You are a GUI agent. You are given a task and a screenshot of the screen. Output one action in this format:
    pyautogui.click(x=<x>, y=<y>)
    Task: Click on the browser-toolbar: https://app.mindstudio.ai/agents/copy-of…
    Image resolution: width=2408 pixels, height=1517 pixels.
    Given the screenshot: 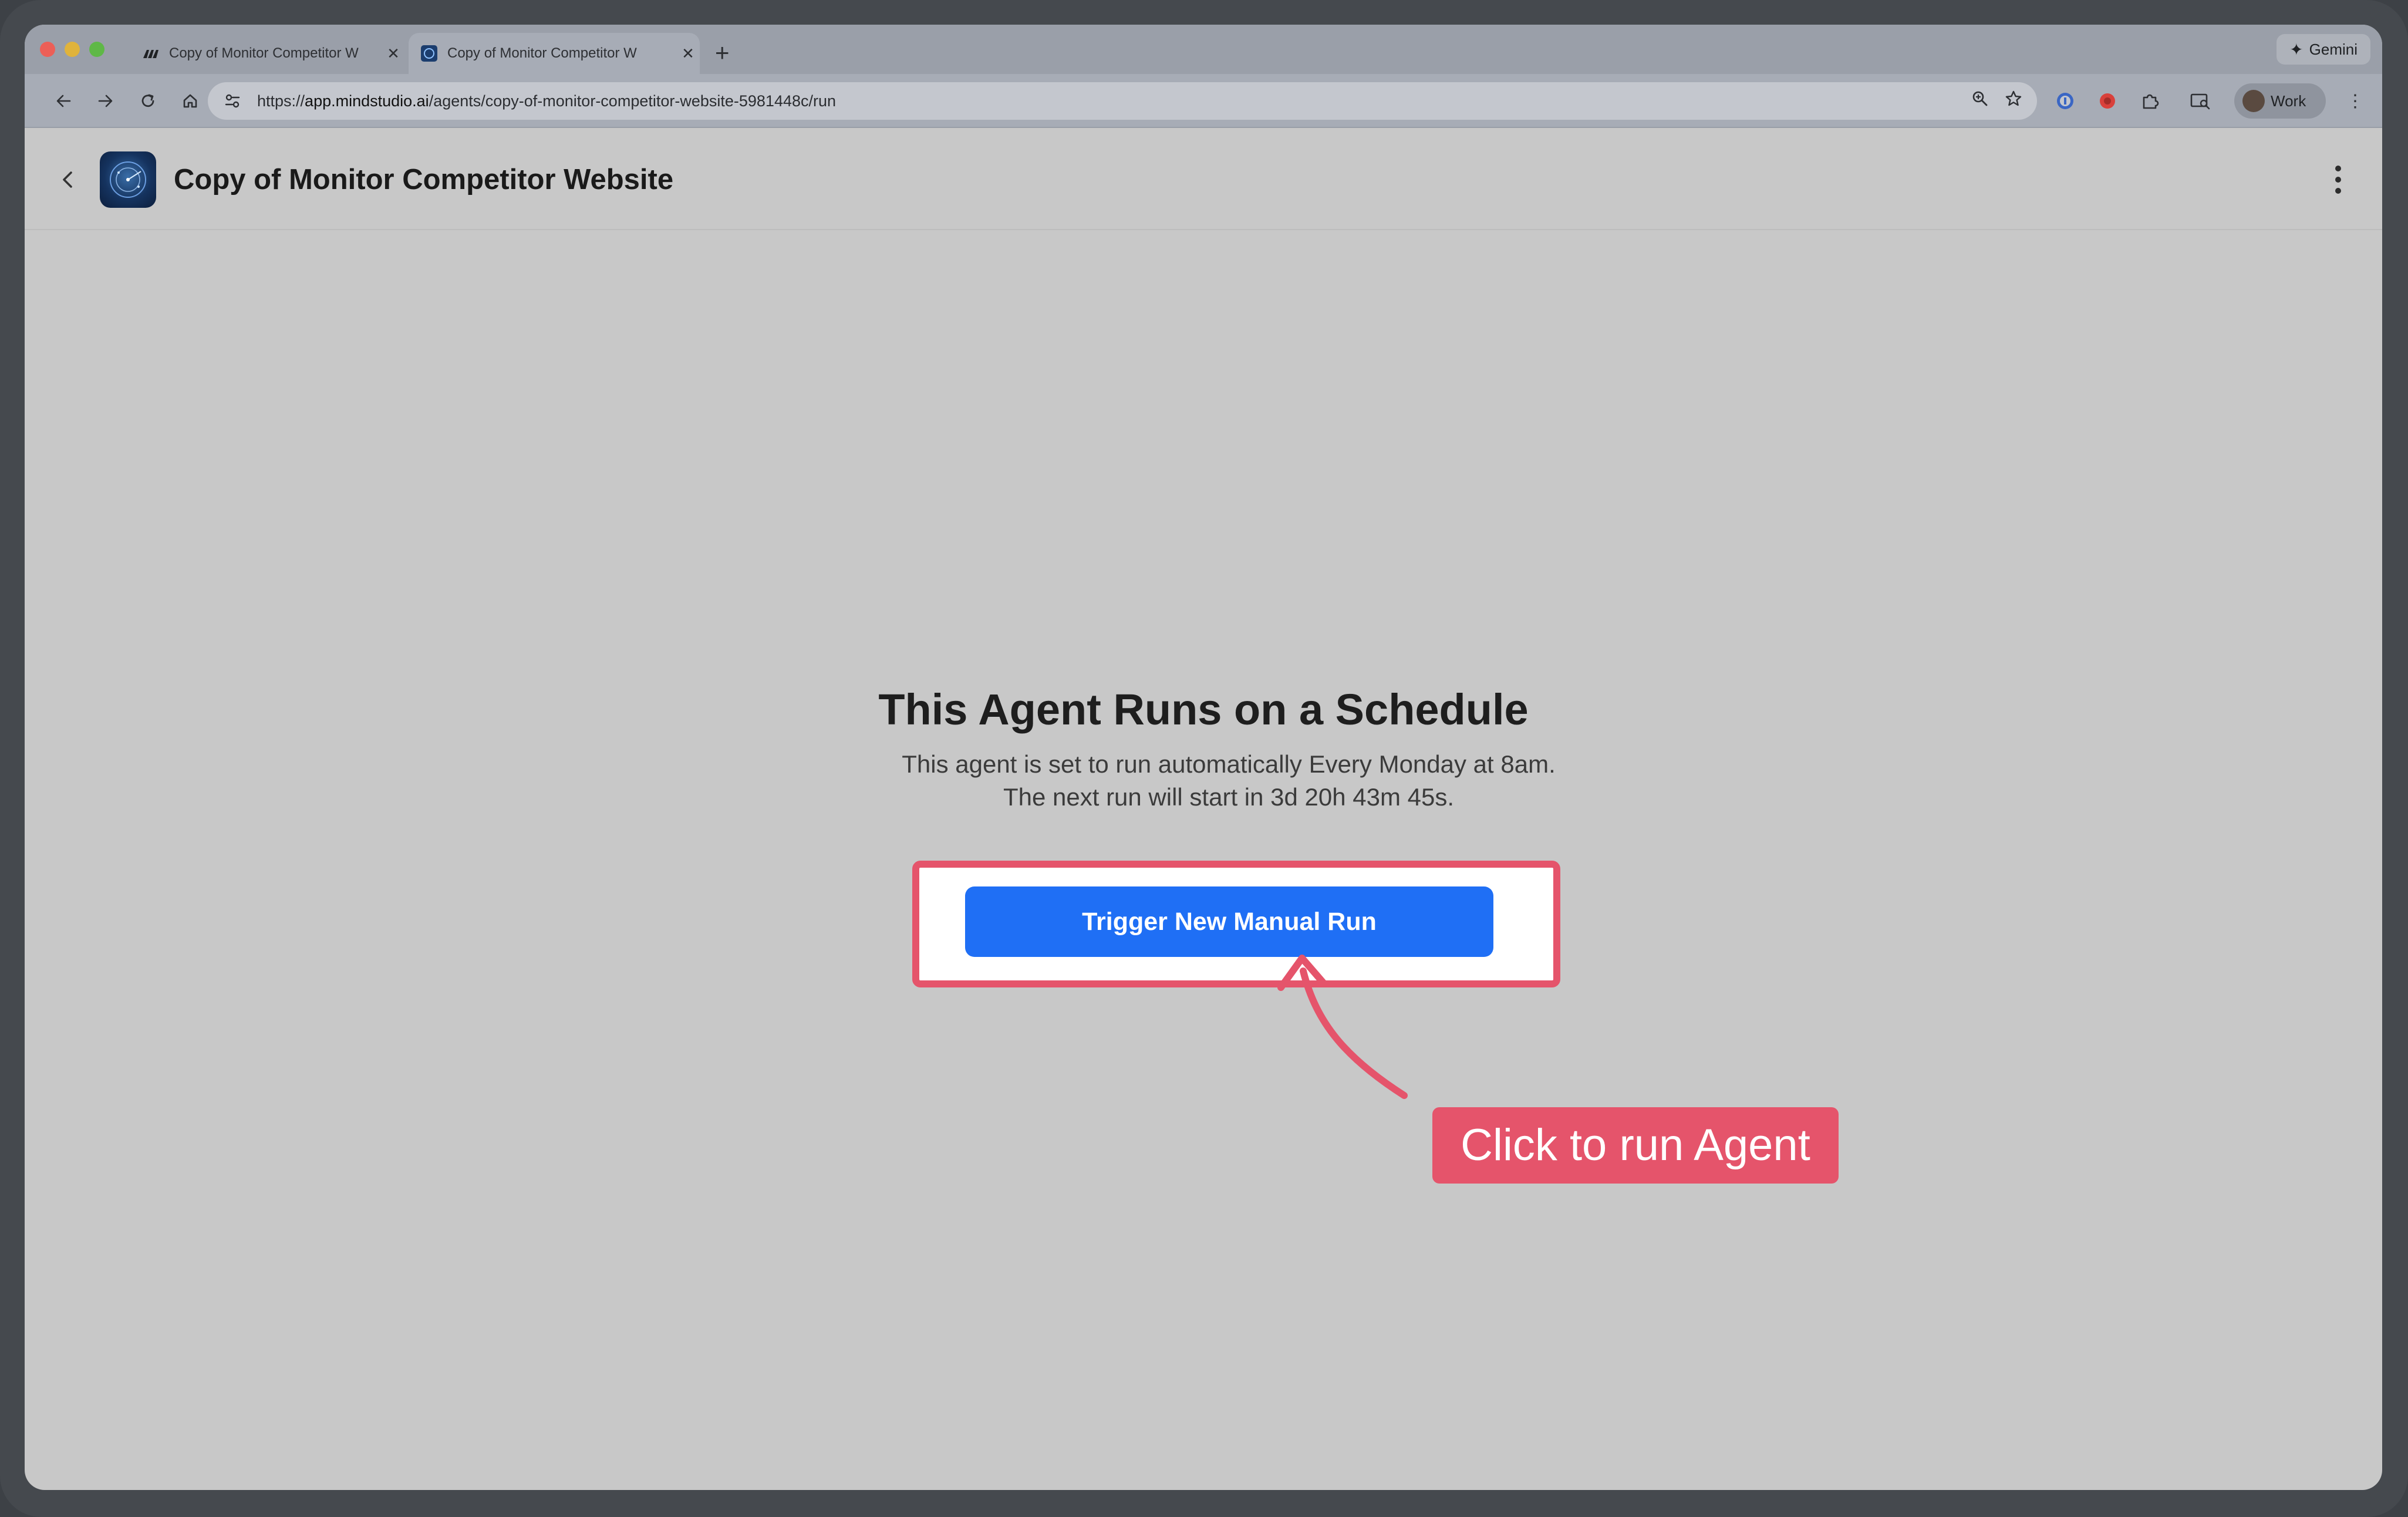 What is the action you would take?
    pyautogui.click(x=1203, y=101)
    